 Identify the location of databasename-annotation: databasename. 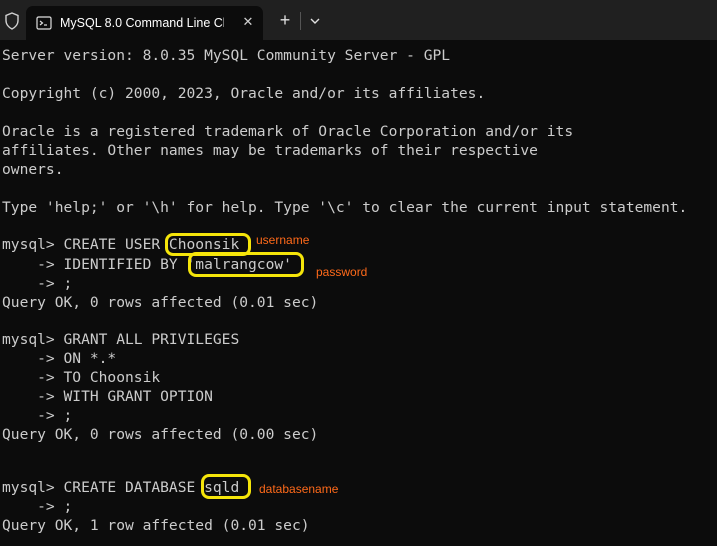
(299, 489).